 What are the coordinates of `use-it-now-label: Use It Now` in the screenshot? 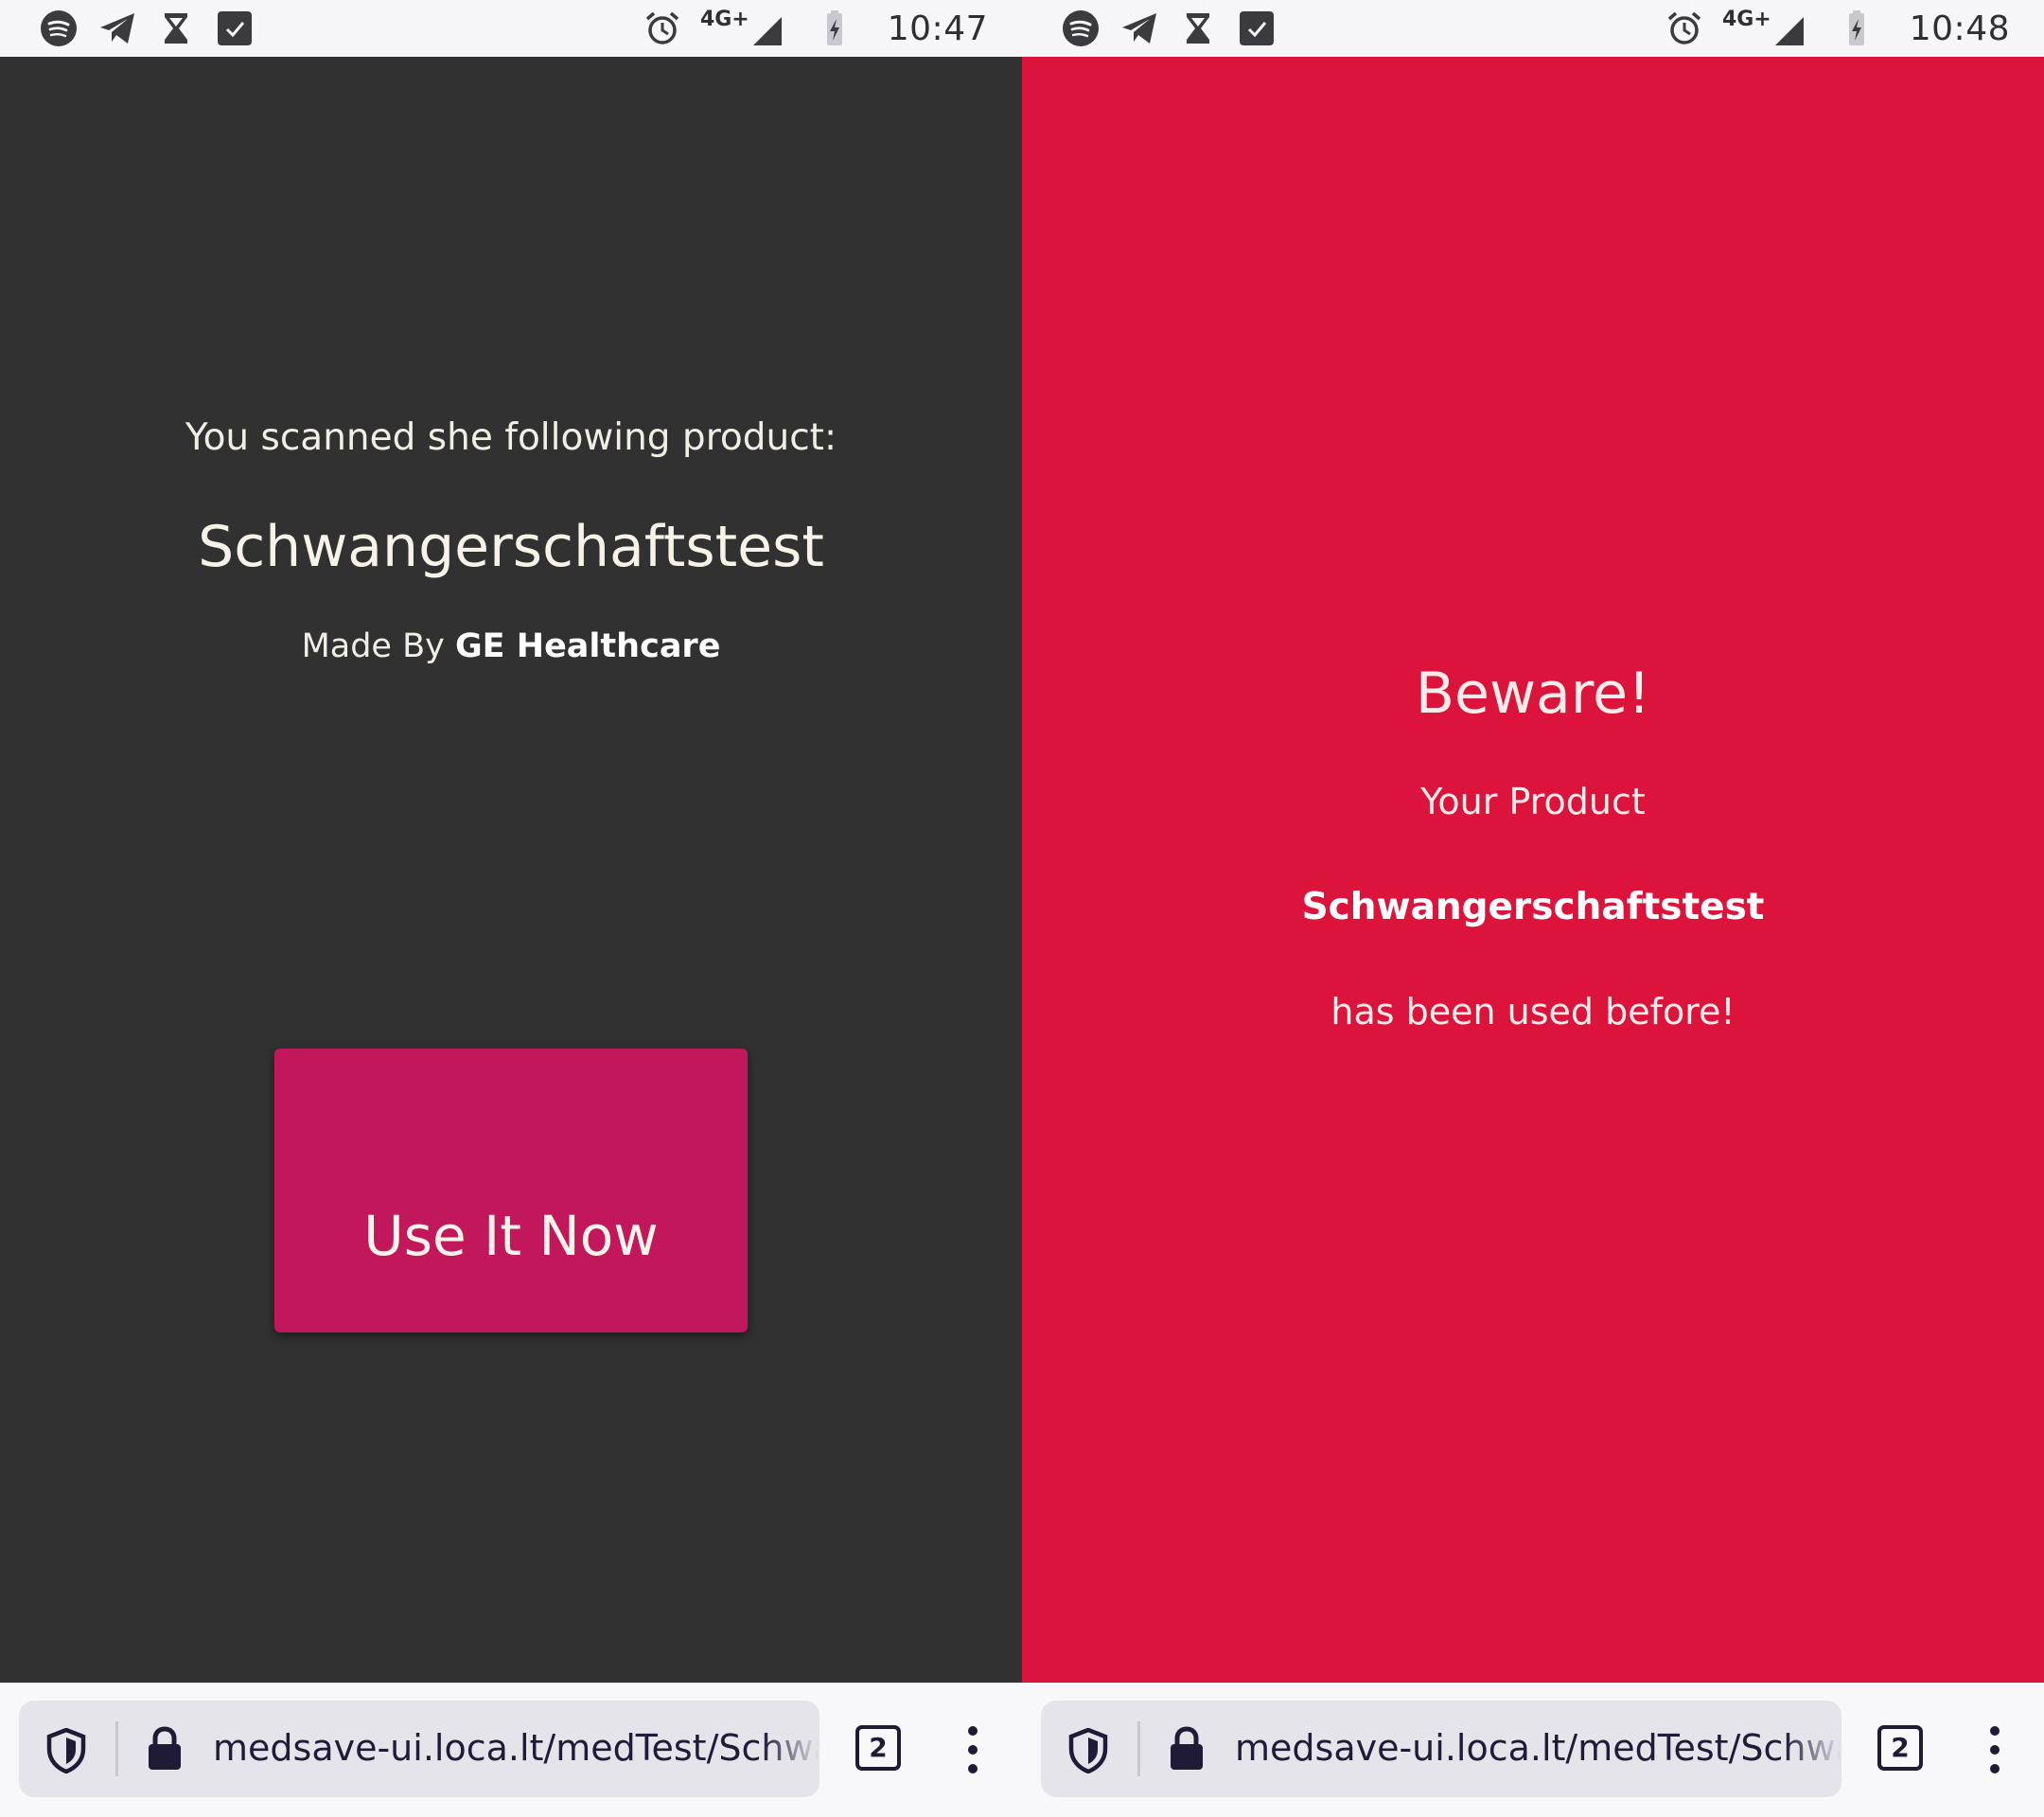 It's located at (511, 1236).